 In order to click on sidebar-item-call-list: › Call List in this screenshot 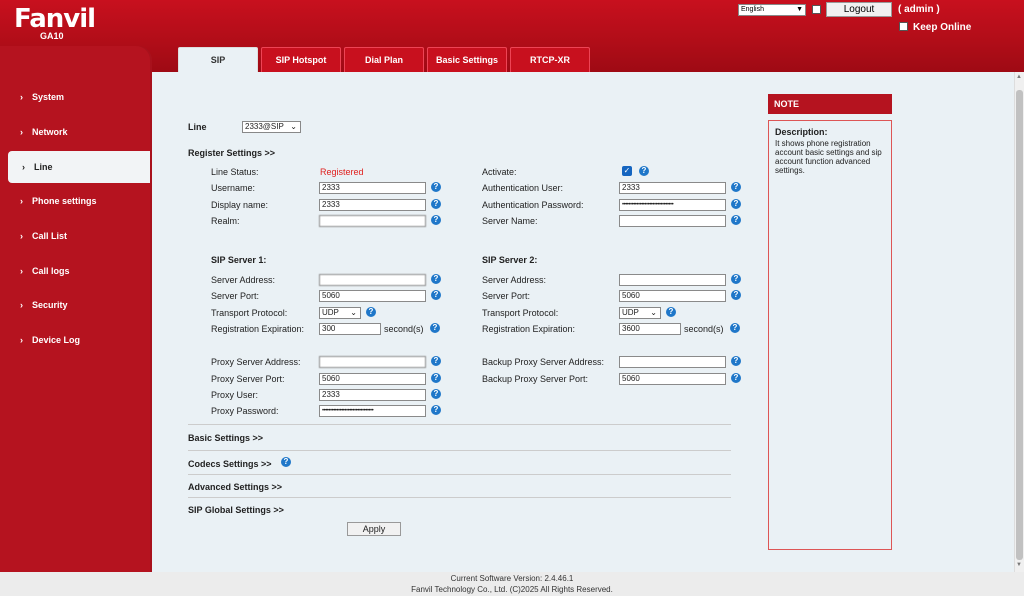, I will do `click(75, 236)`.